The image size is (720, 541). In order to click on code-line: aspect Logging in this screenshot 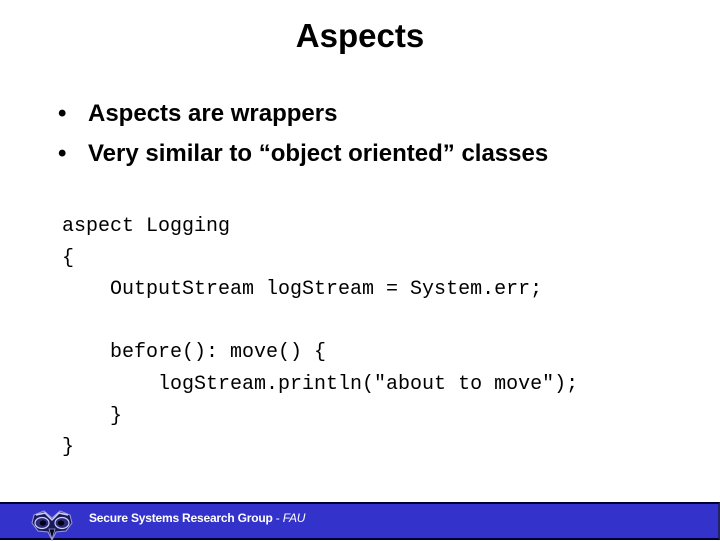, I will do `click(146, 226)`.